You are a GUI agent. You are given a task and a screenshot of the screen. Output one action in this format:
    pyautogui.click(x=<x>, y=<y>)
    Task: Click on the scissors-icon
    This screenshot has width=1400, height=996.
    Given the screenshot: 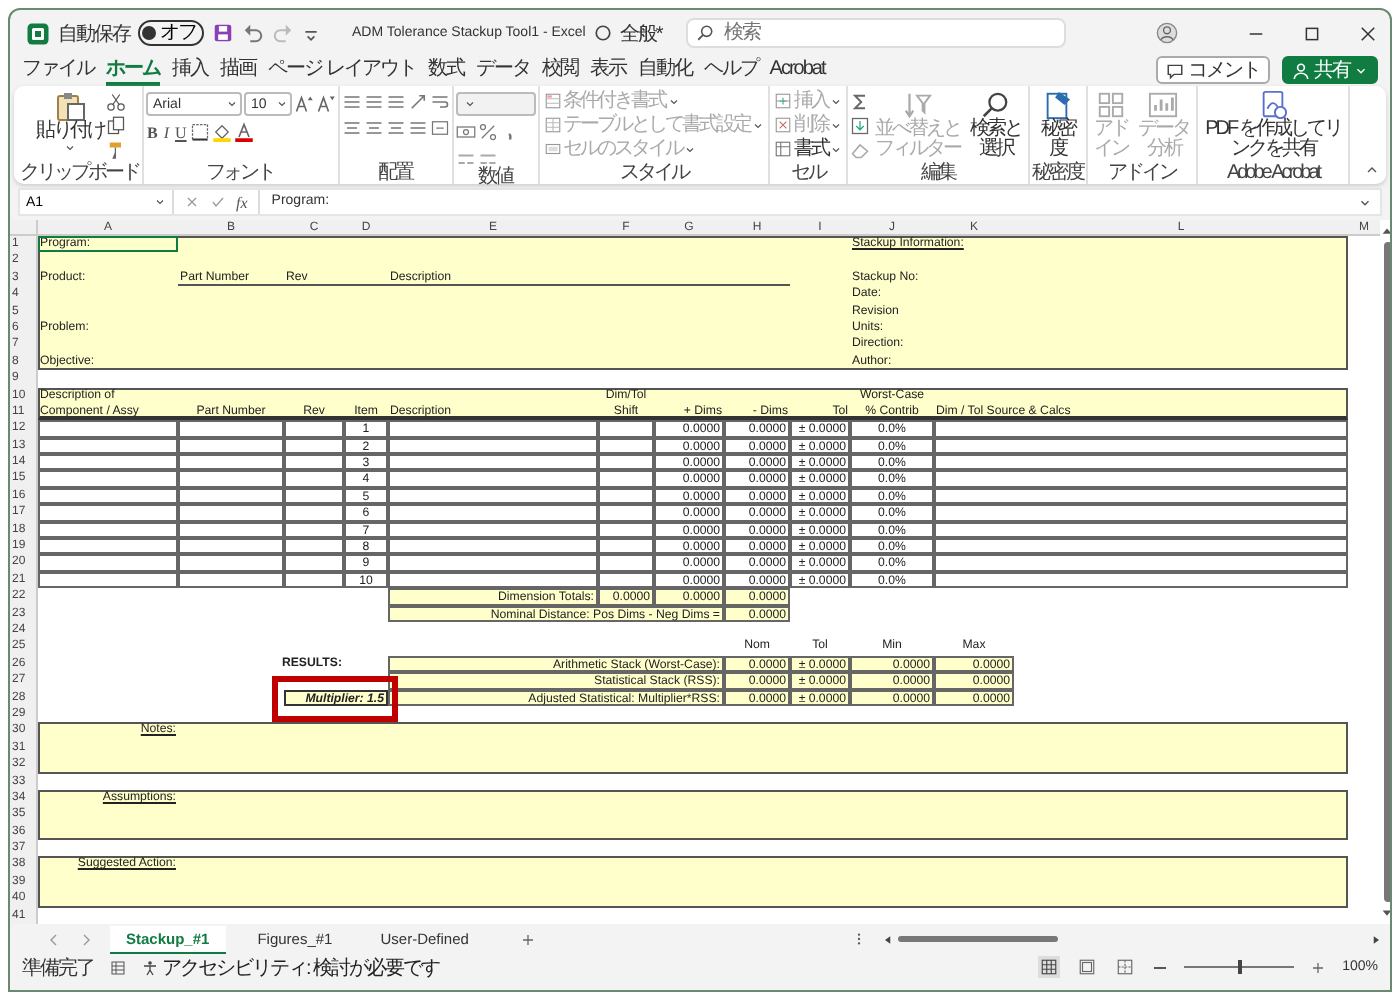 What is the action you would take?
    pyautogui.click(x=115, y=102)
    